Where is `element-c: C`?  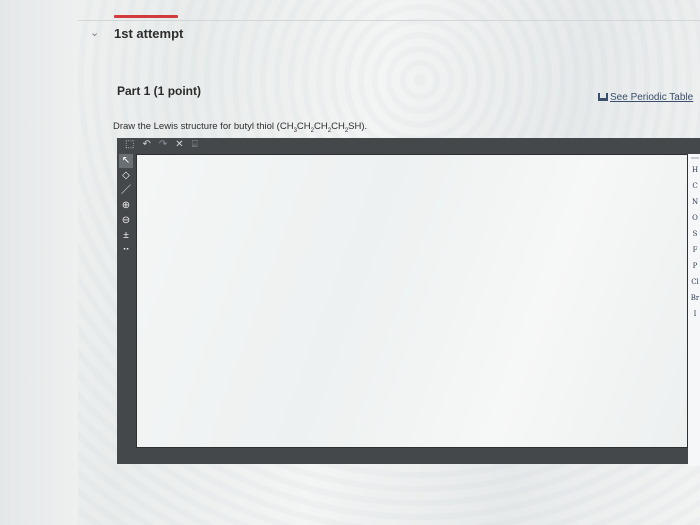
element-c: C is located at coordinates (694, 186).